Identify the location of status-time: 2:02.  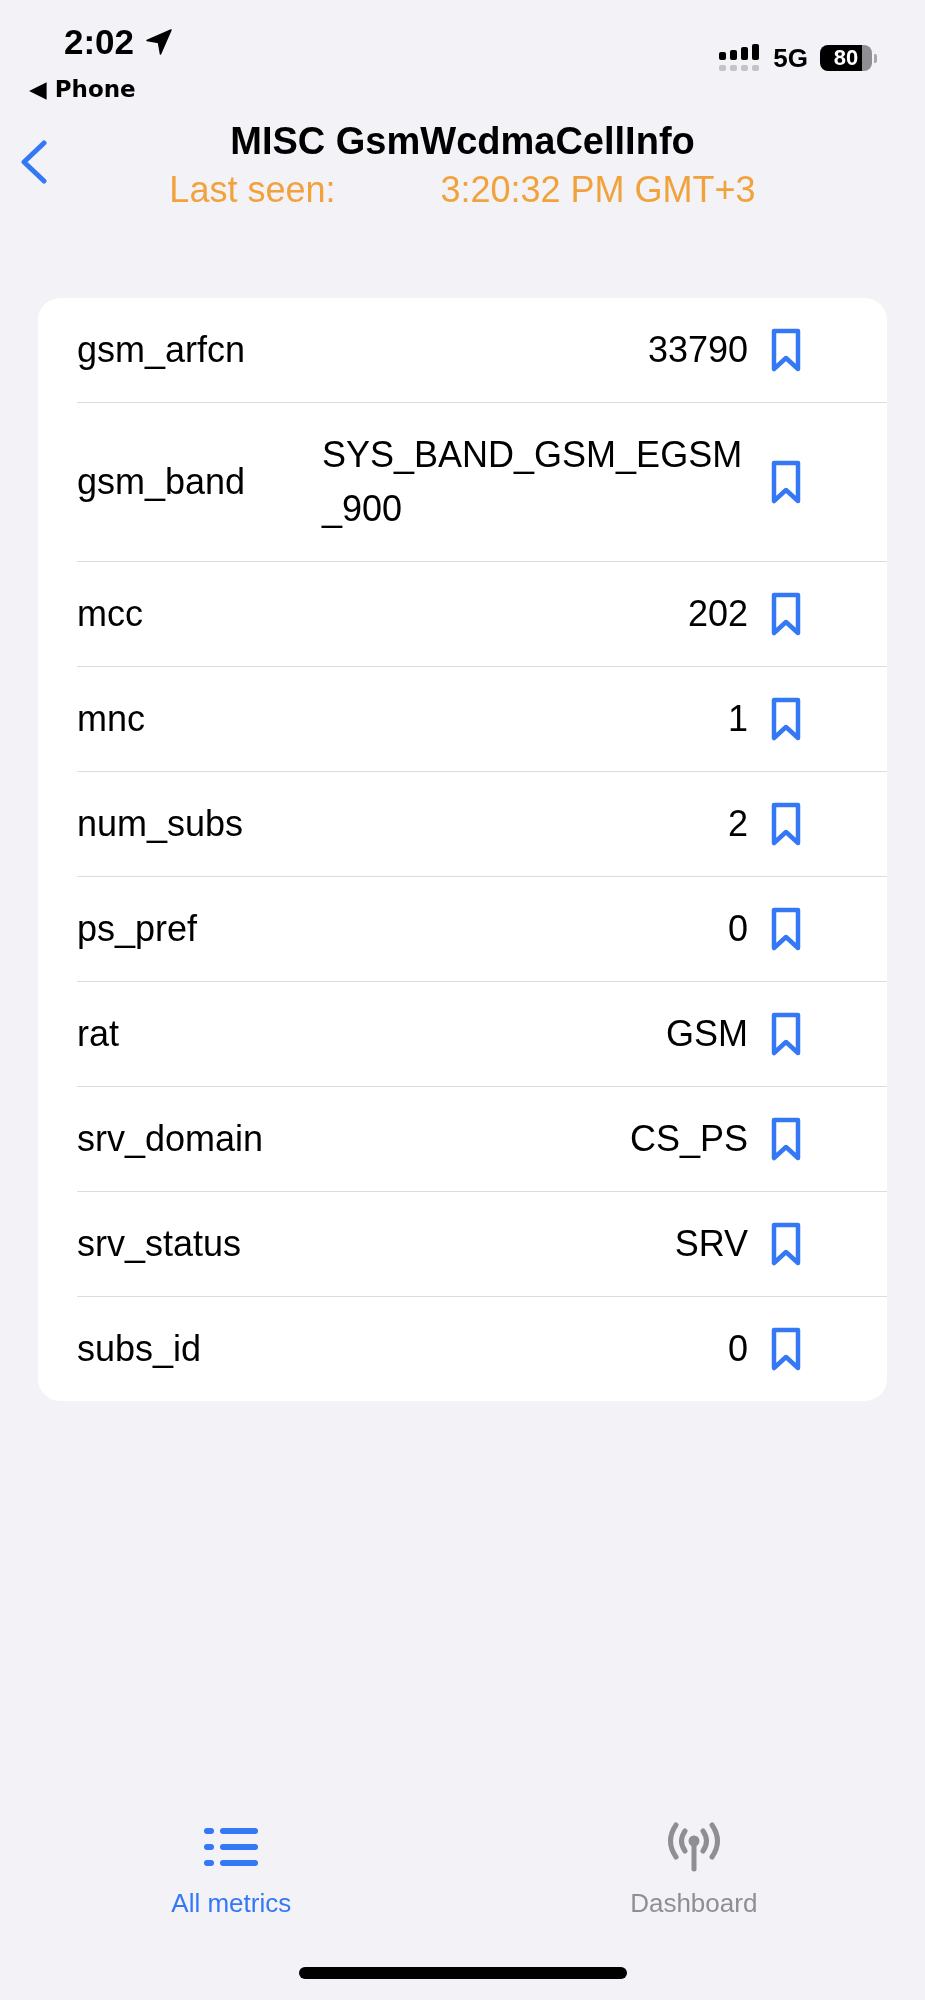
(99, 42).